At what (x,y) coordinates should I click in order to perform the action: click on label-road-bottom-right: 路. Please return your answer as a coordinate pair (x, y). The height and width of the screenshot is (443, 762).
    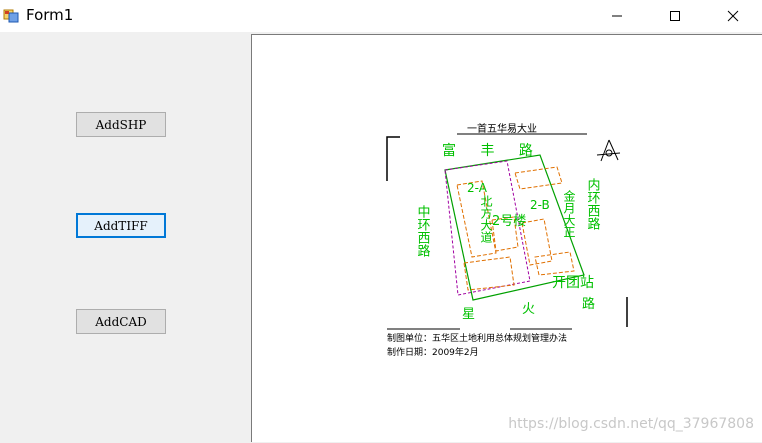
    Looking at the image, I should click on (588, 304).